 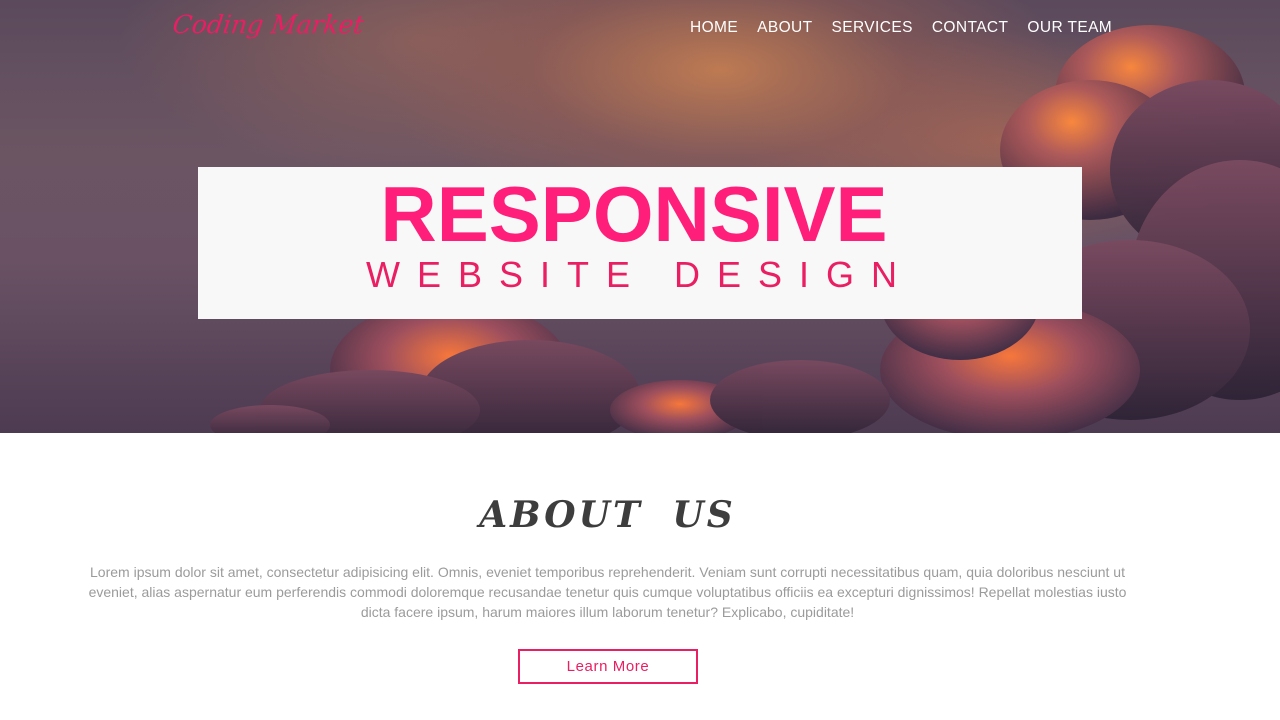 What do you see at coordinates (872, 28) in the screenshot?
I see `nav-services: SERVICES` at bounding box center [872, 28].